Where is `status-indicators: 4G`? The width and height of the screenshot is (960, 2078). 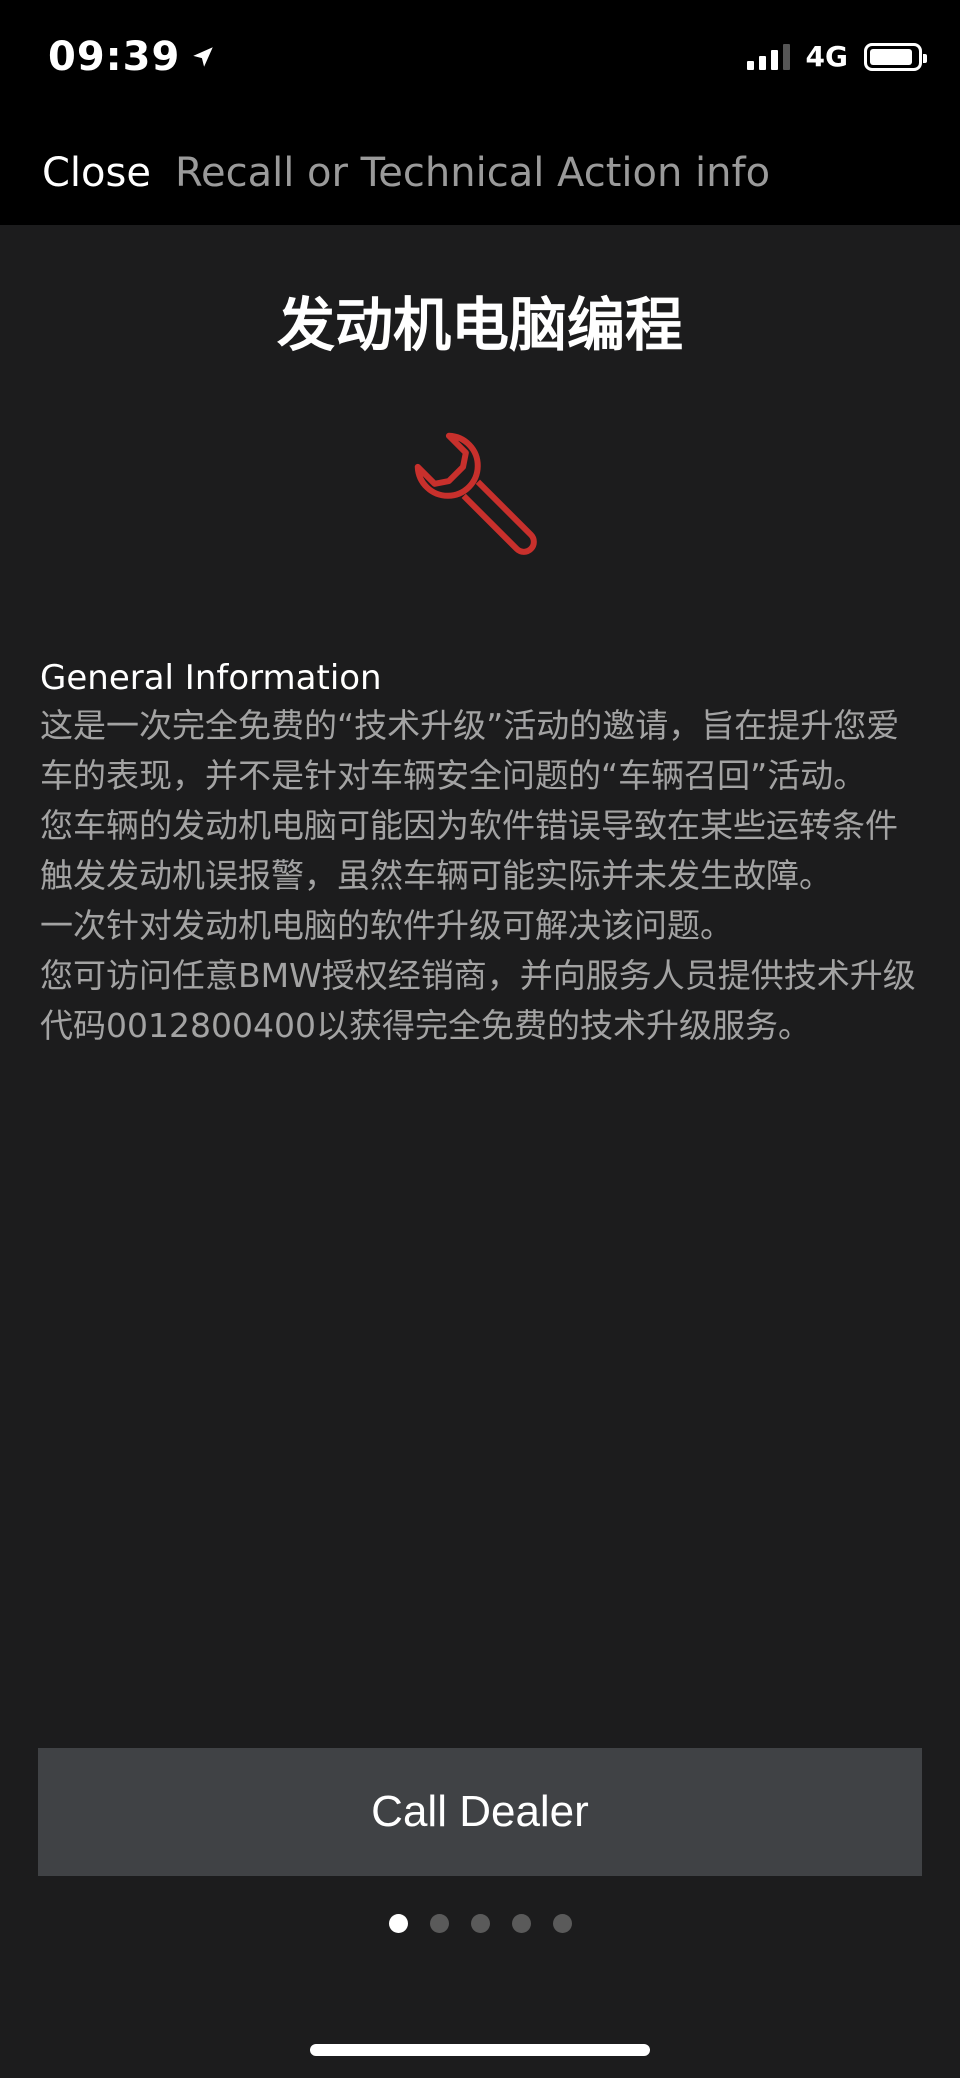 status-indicators: 4G is located at coordinates (836, 56).